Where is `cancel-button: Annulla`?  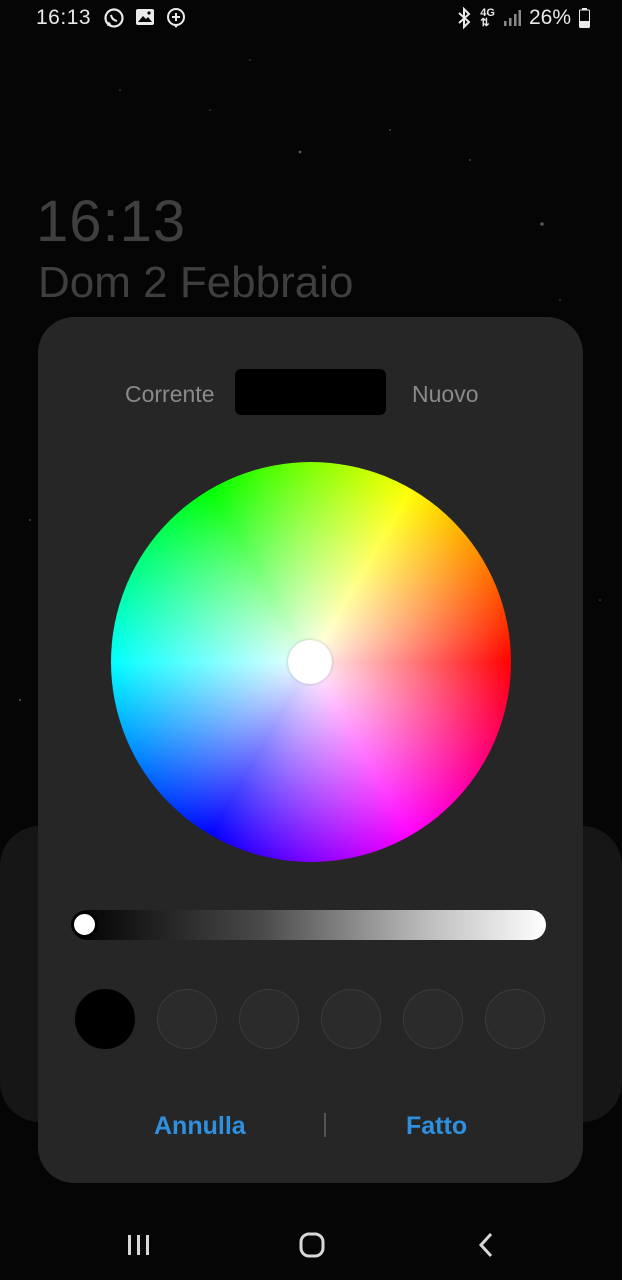 cancel-button: Annulla is located at coordinates (200, 1126).